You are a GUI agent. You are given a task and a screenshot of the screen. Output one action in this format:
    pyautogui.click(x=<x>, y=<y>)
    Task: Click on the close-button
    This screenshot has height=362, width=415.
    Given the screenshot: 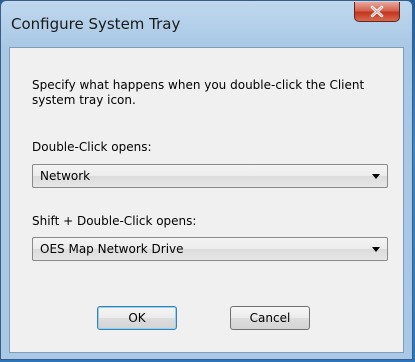 What is the action you would take?
    pyautogui.click(x=377, y=12)
    